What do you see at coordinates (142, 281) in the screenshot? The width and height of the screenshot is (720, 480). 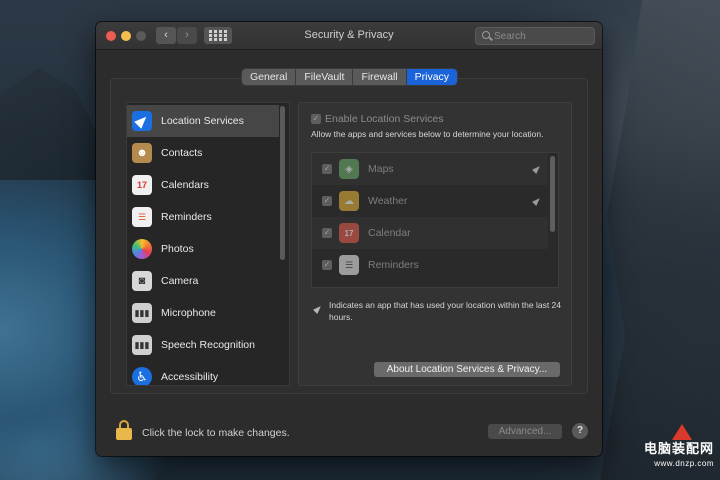 I see `camera-icon: ◙` at bounding box center [142, 281].